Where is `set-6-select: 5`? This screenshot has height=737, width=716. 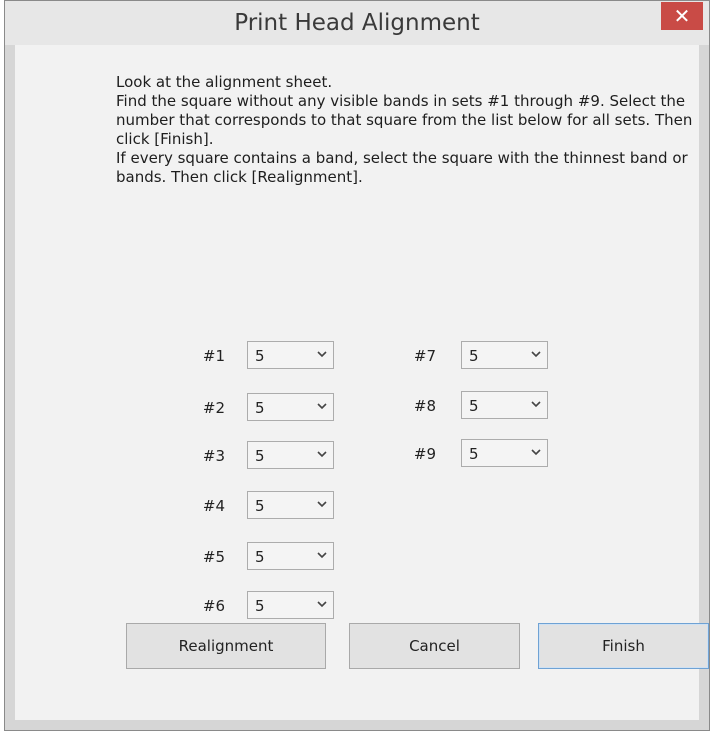 set-6-select: 5 is located at coordinates (290, 605).